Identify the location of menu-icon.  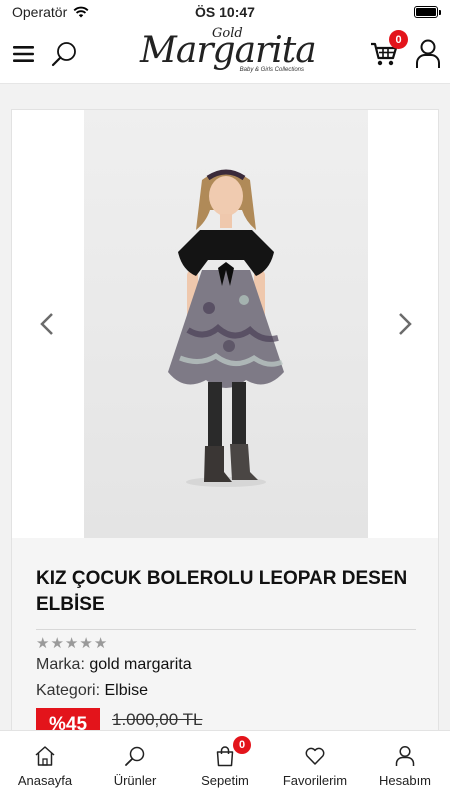
(23, 54).